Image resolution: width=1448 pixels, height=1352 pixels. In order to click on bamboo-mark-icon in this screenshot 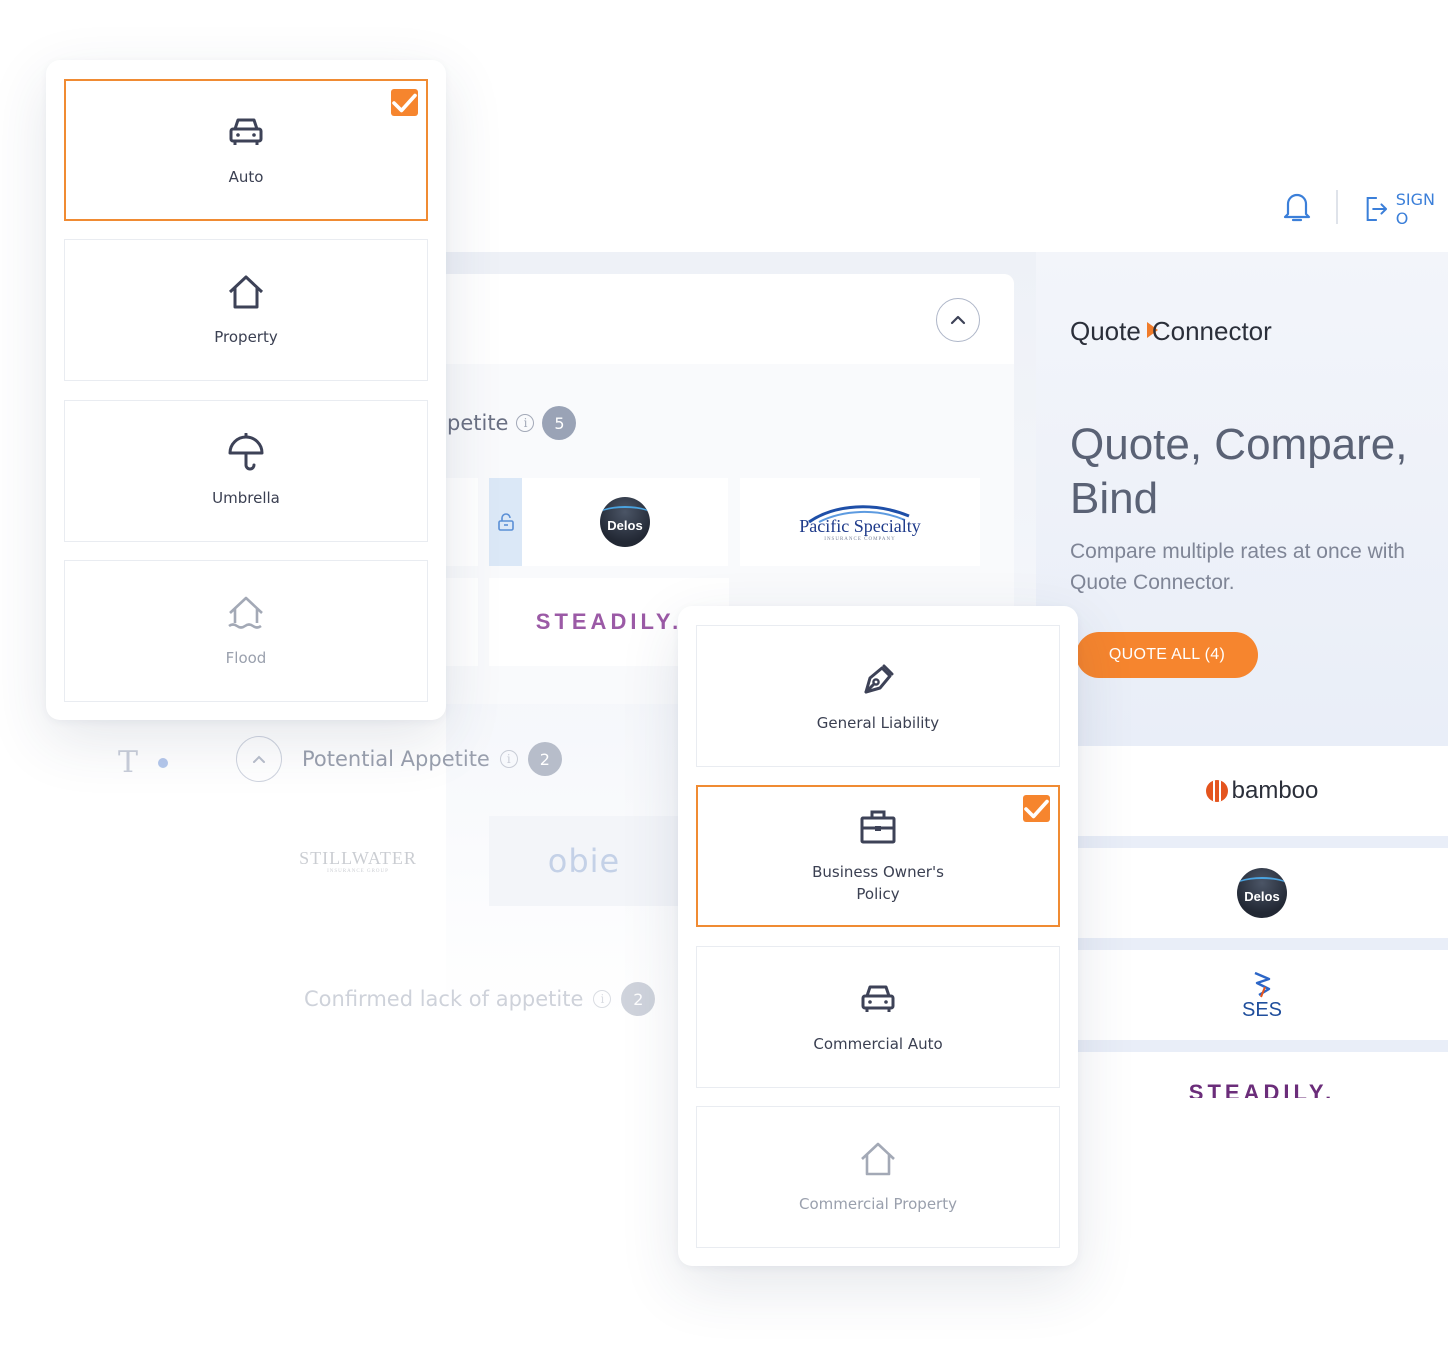, I will do `click(1216, 791)`.